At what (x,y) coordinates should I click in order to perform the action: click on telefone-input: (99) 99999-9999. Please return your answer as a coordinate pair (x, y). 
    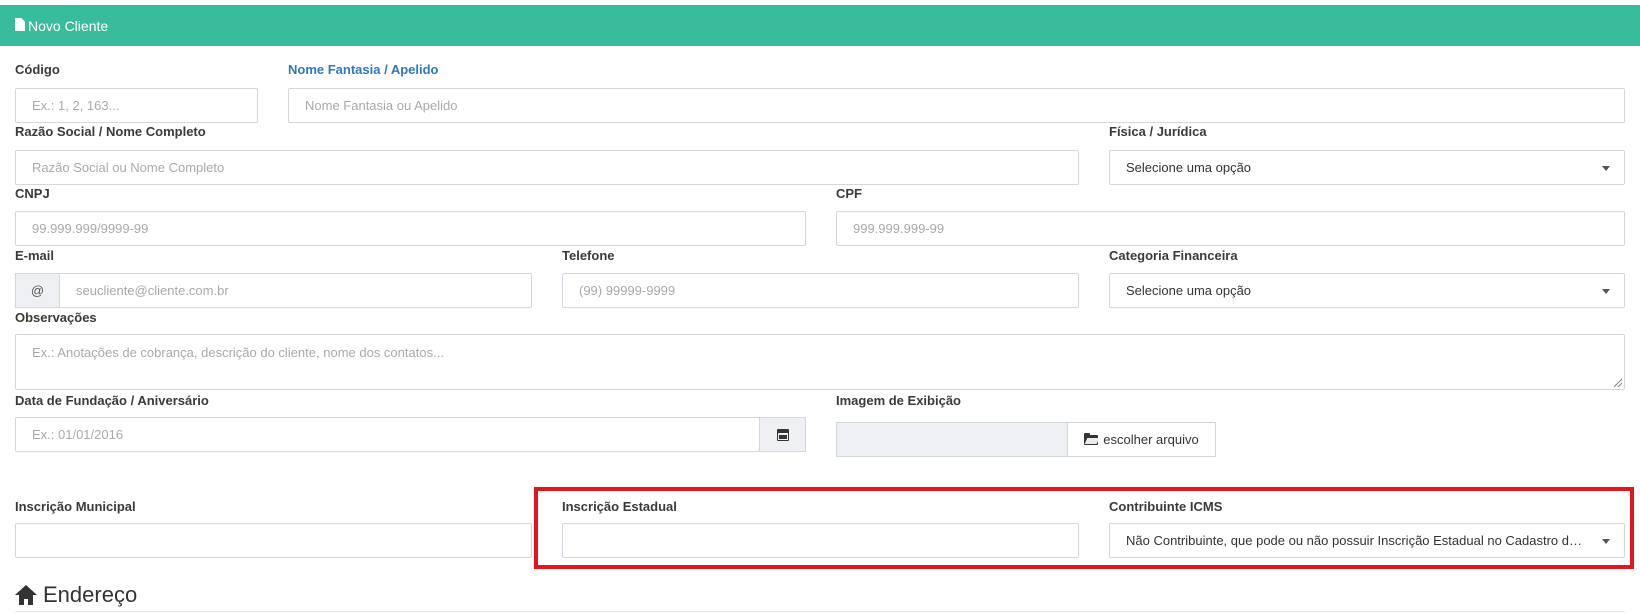
    Looking at the image, I should click on (820, 290).